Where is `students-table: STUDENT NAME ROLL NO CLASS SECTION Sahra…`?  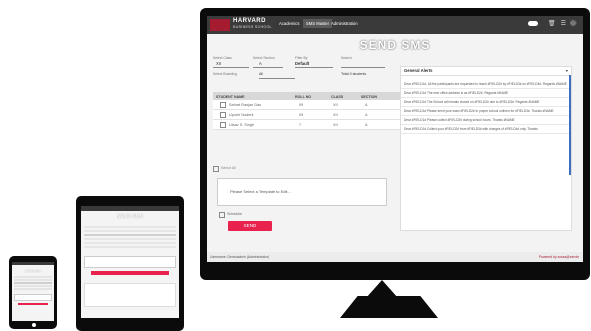
students-table: STUDENT NAME ROLL NO CLASS SECTION Sahra… is located at coordinates (307, 111).